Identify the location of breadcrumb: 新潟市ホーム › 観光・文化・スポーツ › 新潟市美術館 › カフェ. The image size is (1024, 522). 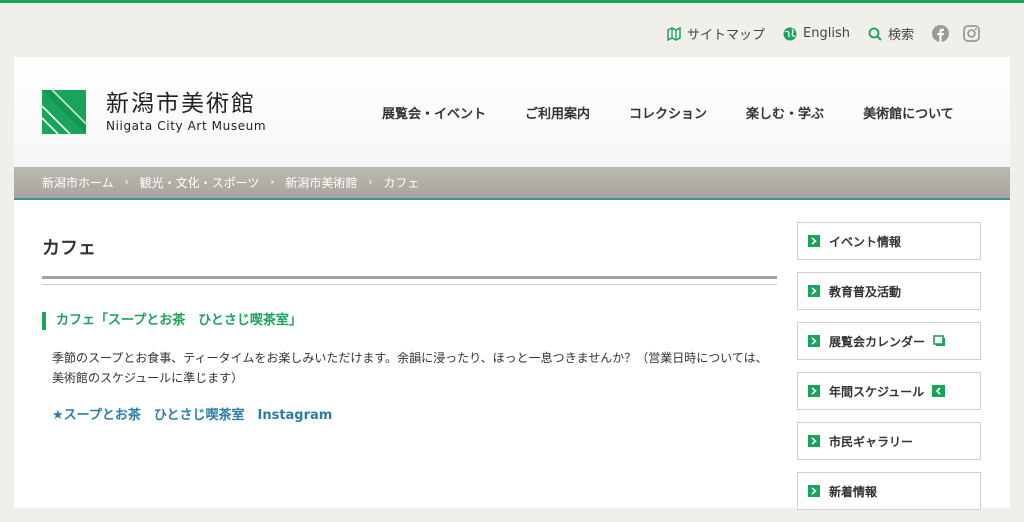
(512, 182).